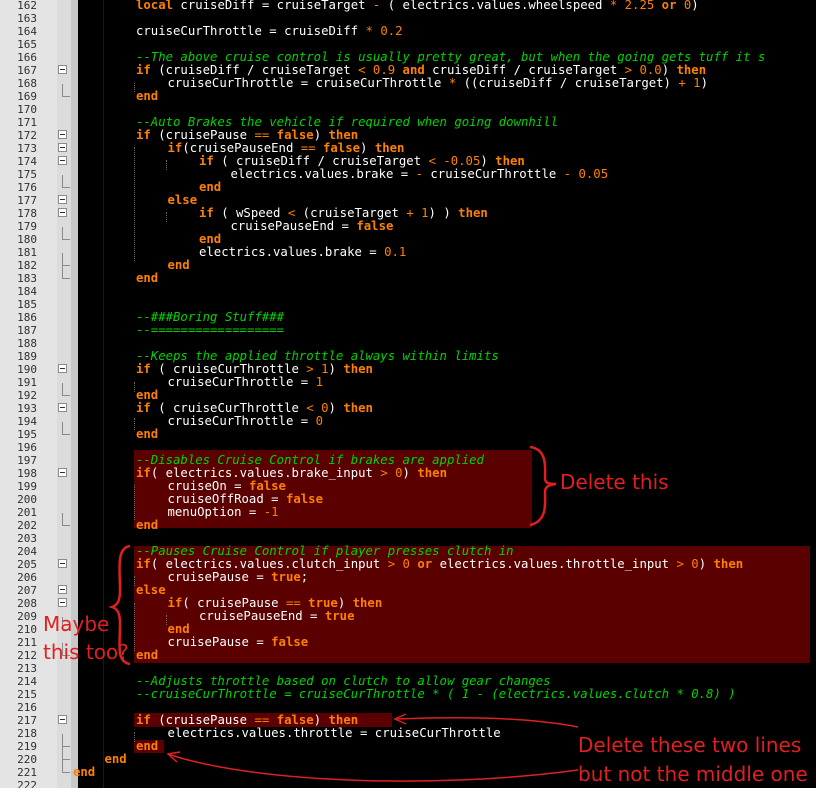  I want to click on code-line: 193 if ( cruiseCurThrottle < 0) then, so click(408, 408).